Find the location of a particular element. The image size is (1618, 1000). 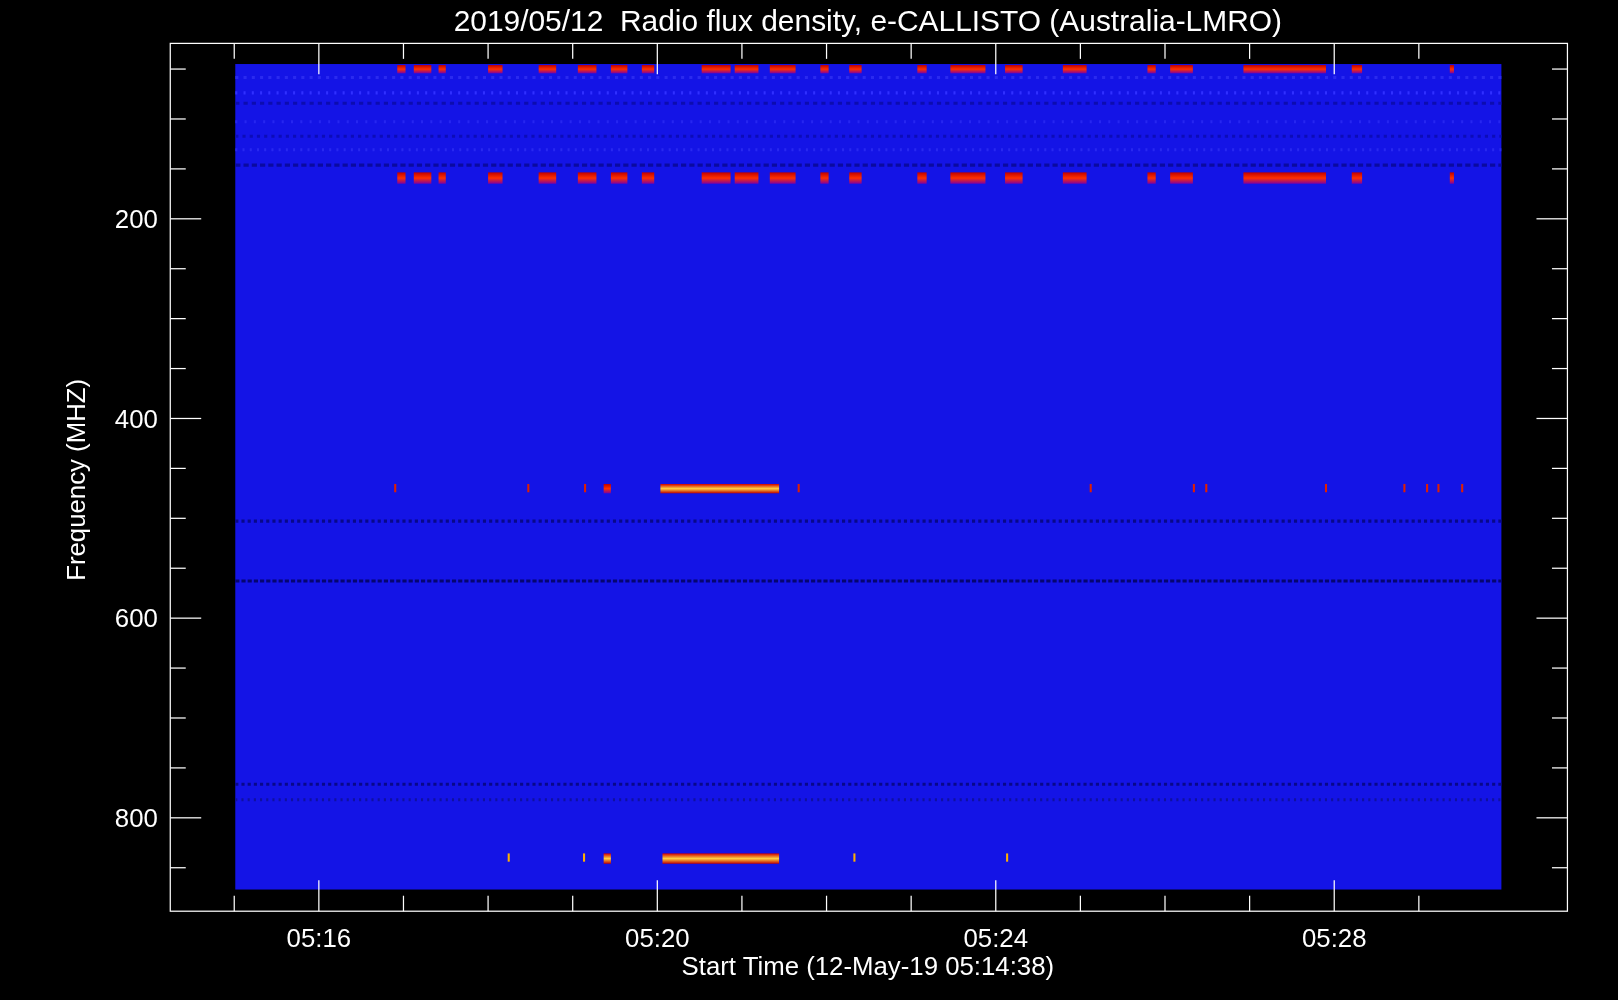

tick-label: 05:24 is located at coordinates (996, 938).